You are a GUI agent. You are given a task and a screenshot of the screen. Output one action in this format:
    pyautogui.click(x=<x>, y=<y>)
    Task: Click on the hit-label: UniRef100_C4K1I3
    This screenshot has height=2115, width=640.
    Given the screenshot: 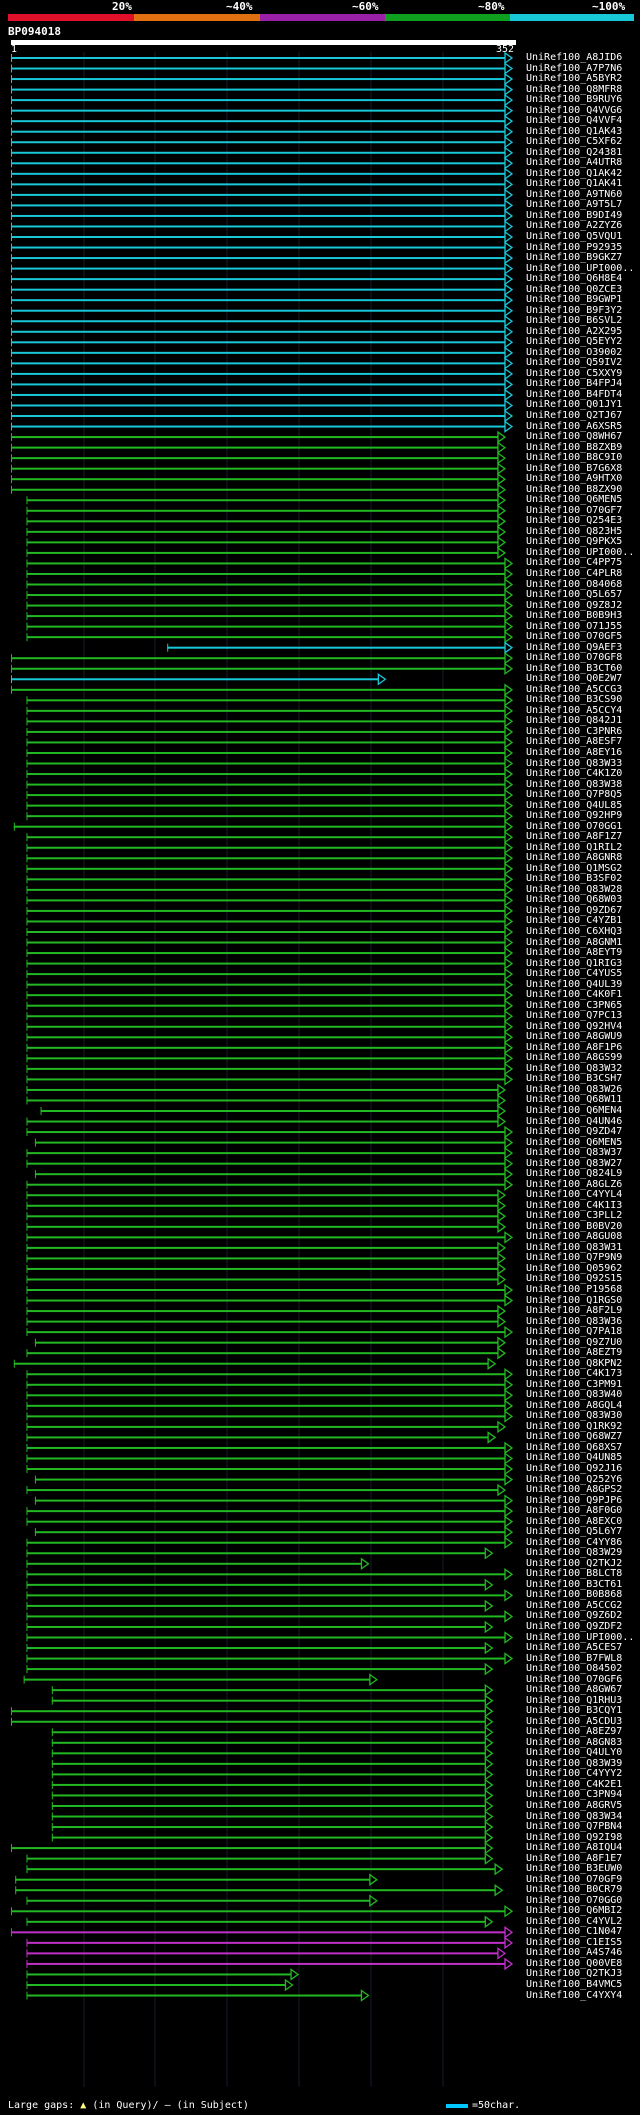 What is the action you would take?
    pyautogui.click(x=574, y=1205)
    